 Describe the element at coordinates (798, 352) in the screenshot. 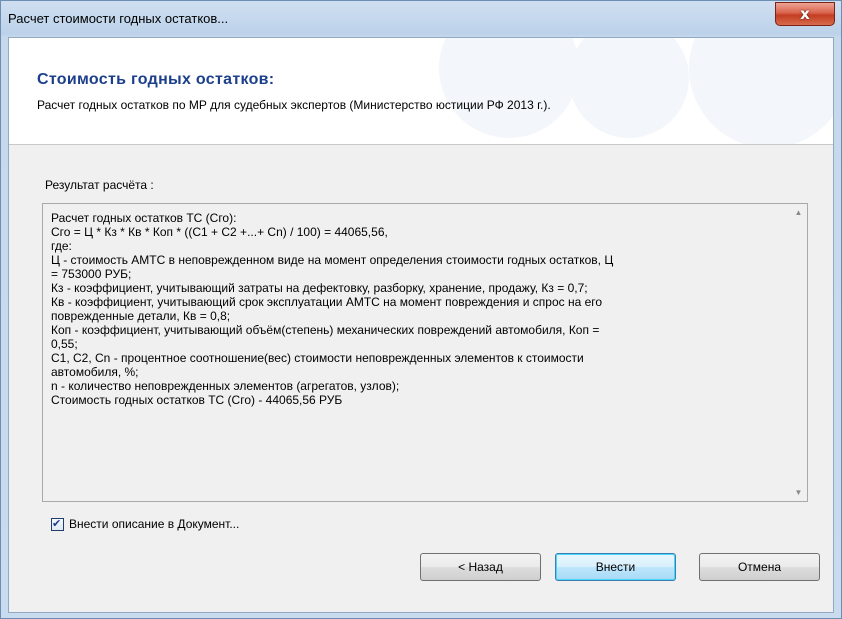

I see `vertical-scrollbar: ▲ ▼` at that location.